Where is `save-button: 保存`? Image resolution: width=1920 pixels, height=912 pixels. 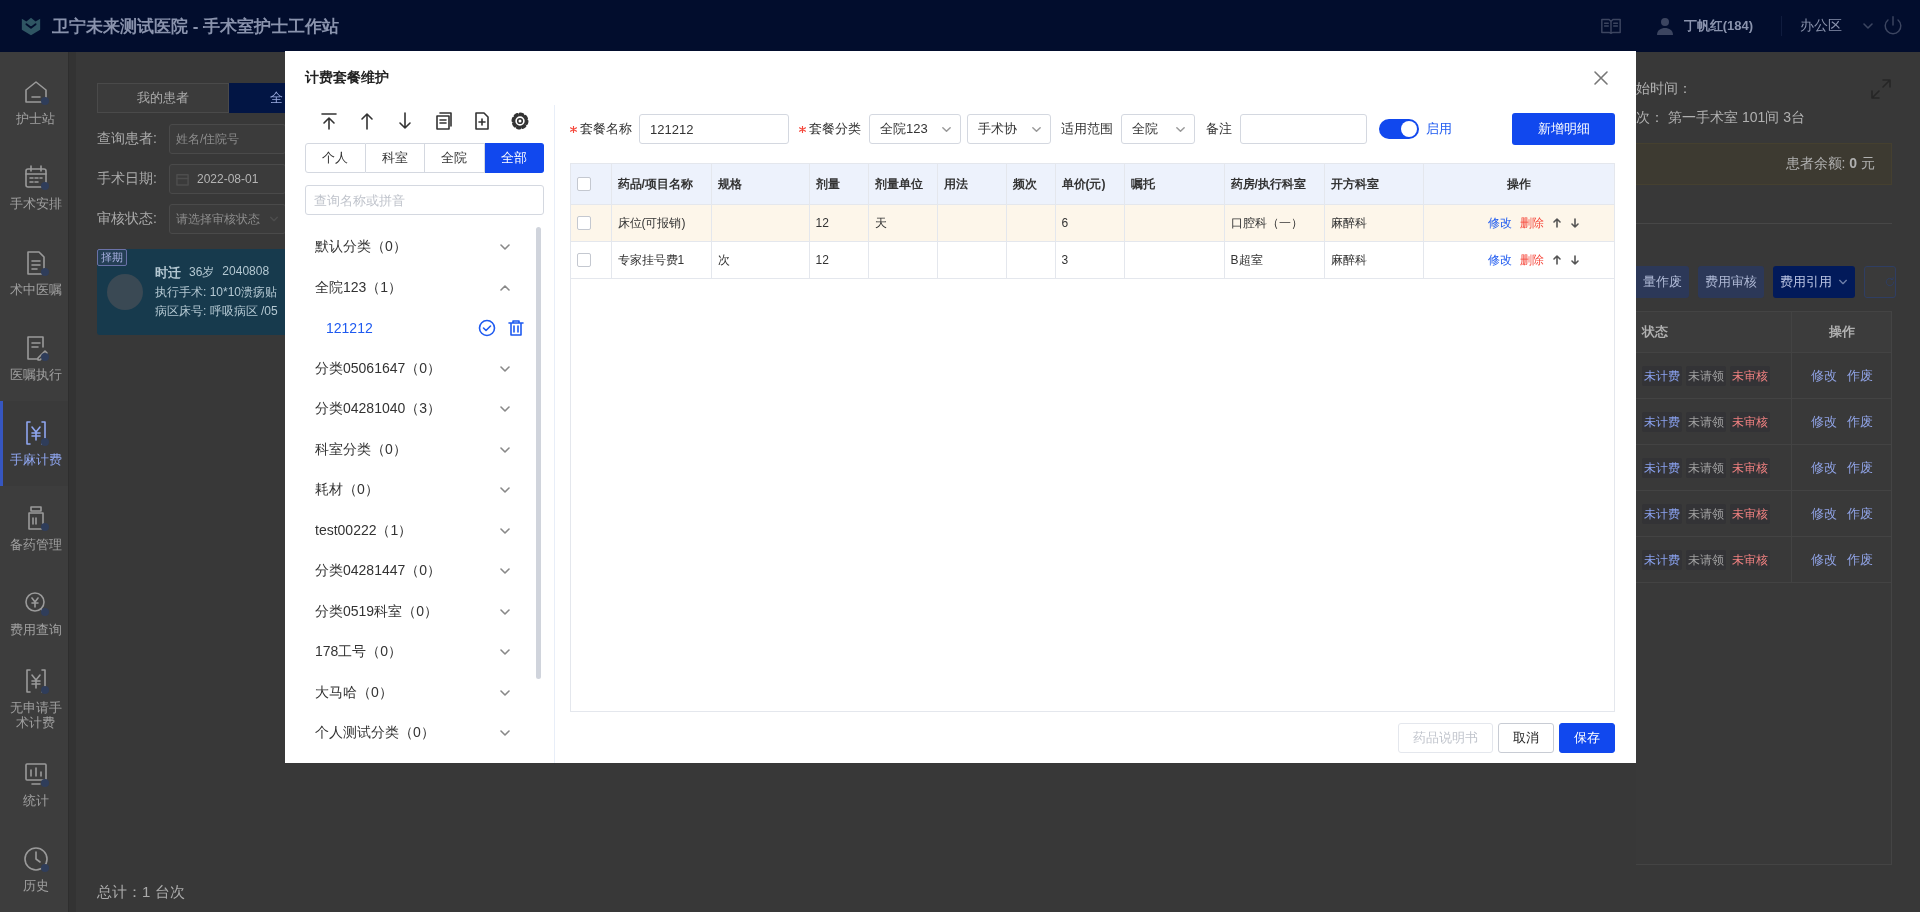
save-button: 保存 is located at coordinates (1587, 738).